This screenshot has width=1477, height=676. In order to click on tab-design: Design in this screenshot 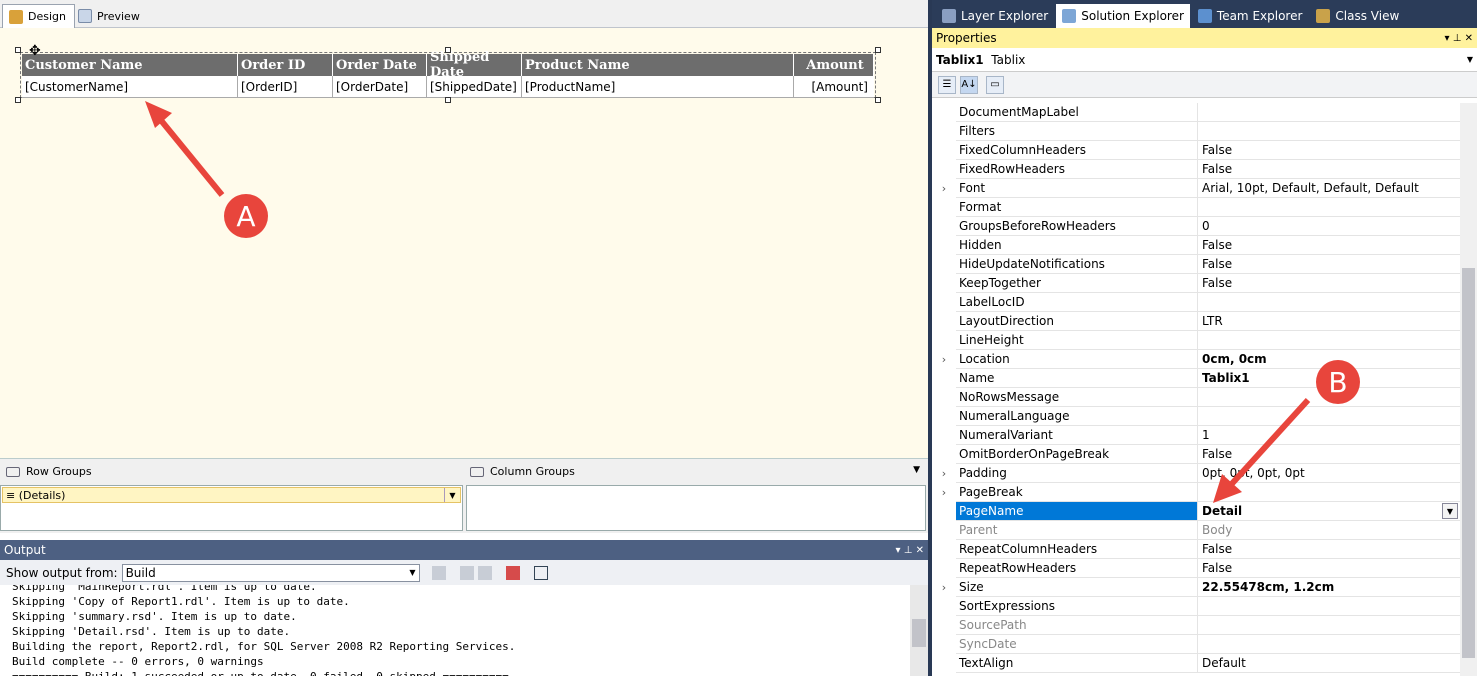, I will do `click(38, 16)`.